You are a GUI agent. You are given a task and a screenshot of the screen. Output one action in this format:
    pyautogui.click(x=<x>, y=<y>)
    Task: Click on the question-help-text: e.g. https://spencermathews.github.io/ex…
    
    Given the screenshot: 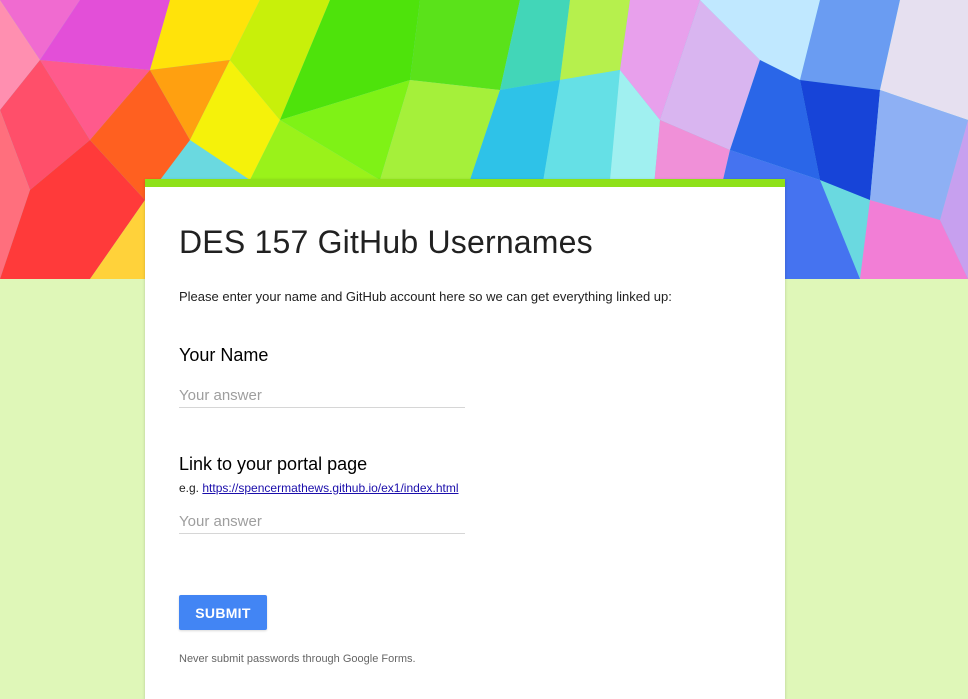 What is the action you would take?
    pyautogui.click(x=319, y=488)
    